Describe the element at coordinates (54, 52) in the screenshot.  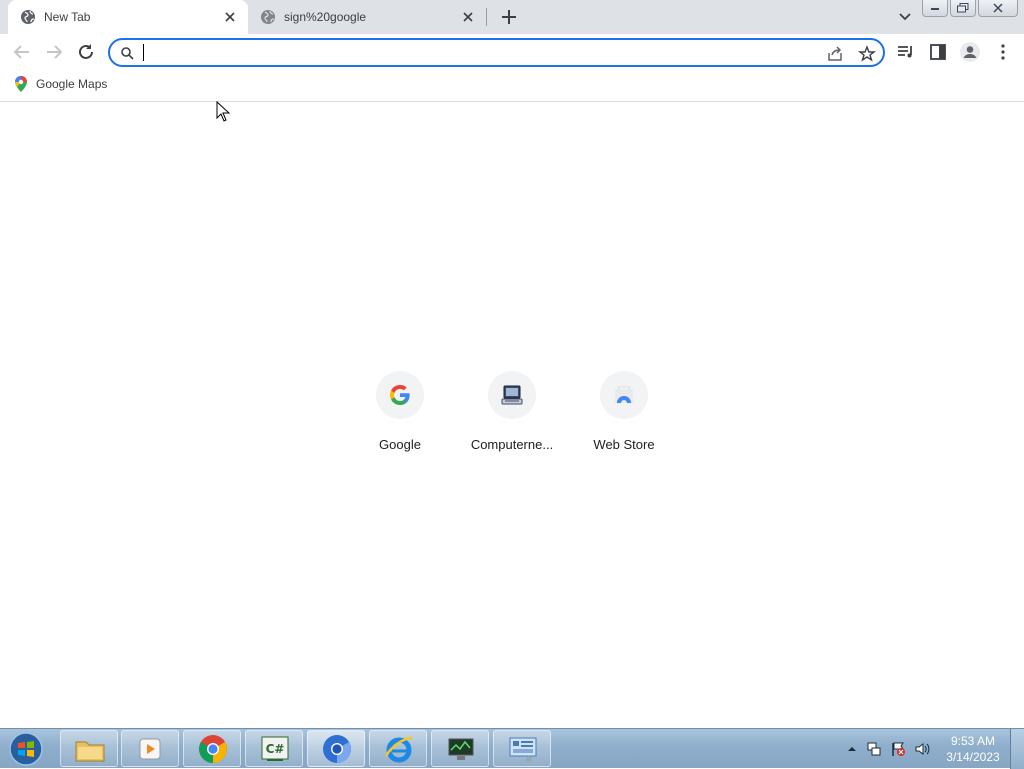
I see `forward-arrow-icon` at that location.